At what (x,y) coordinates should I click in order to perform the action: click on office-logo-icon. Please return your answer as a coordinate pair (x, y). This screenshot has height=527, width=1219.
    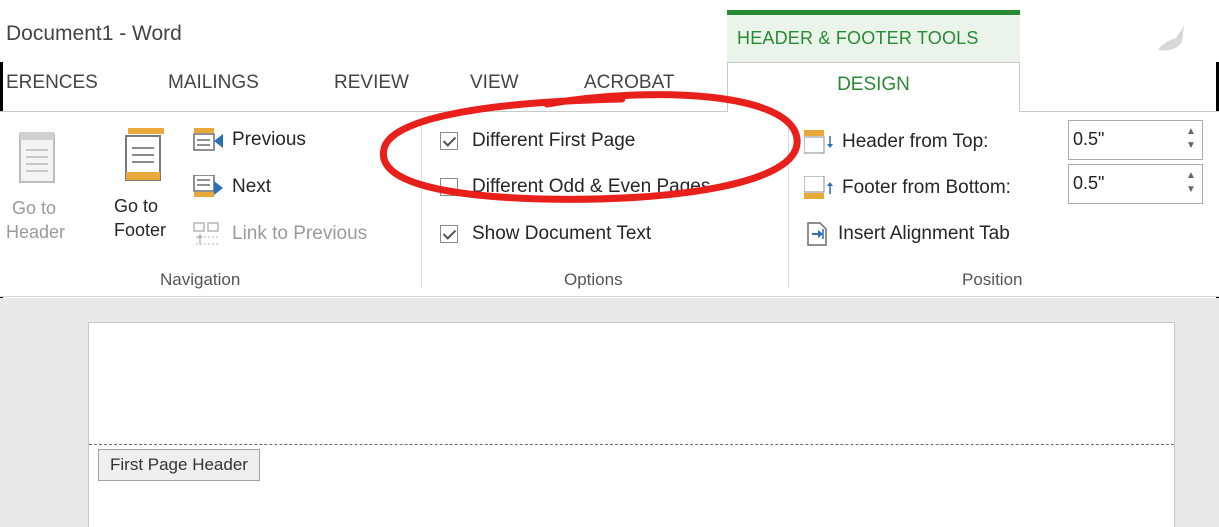
    Looking at the image, I should click on (1171, 38).